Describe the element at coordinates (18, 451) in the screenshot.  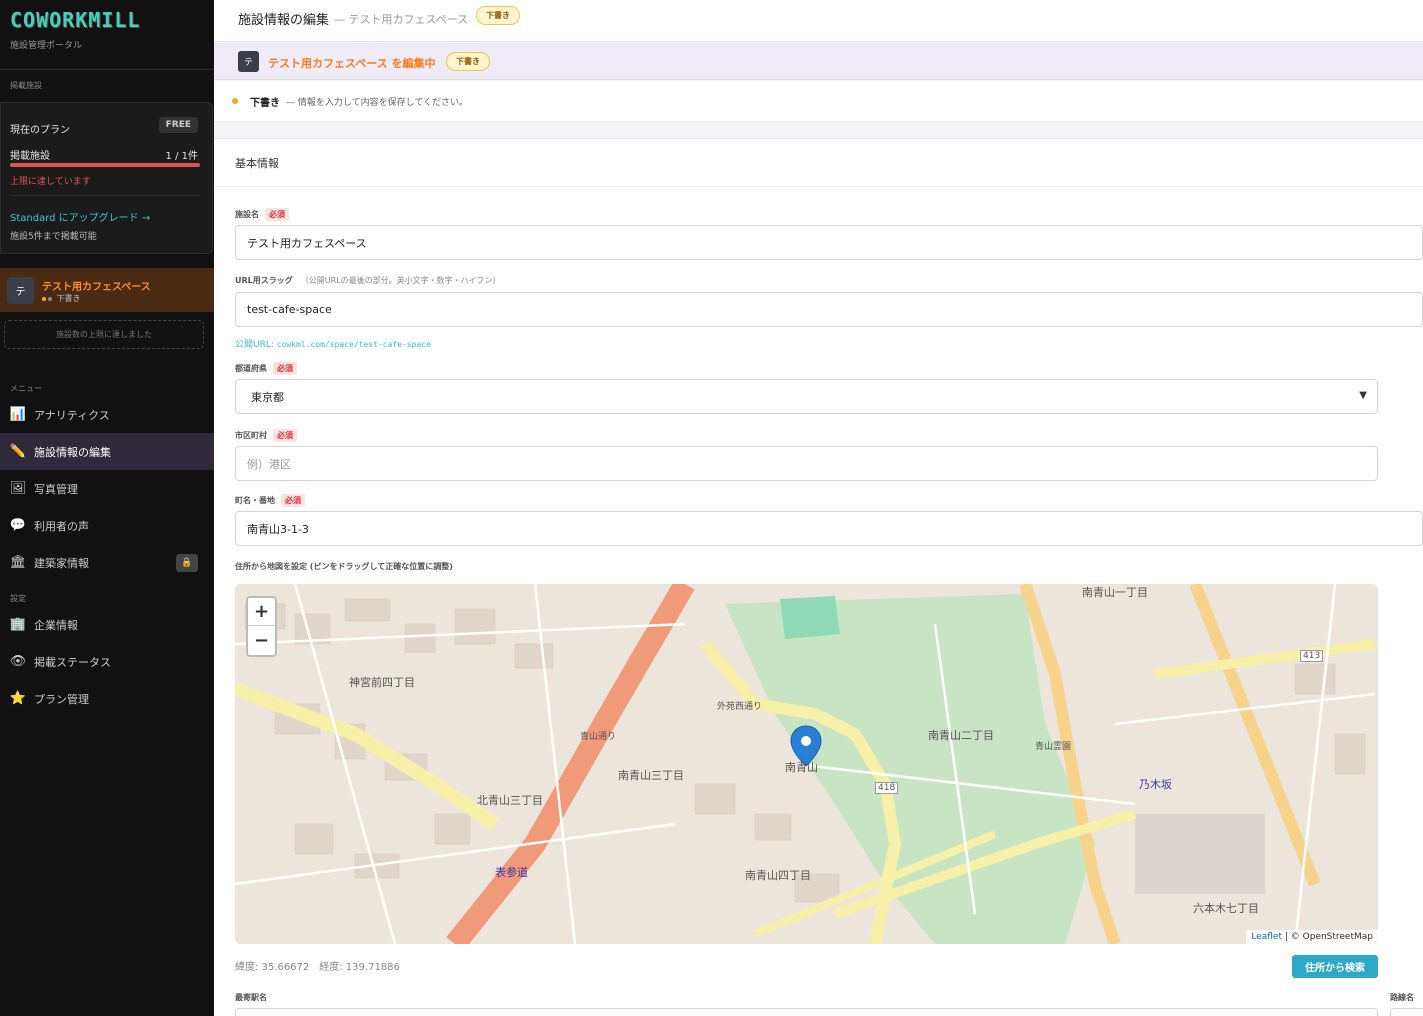
I see `pencil-icon: ✏️` at that location.